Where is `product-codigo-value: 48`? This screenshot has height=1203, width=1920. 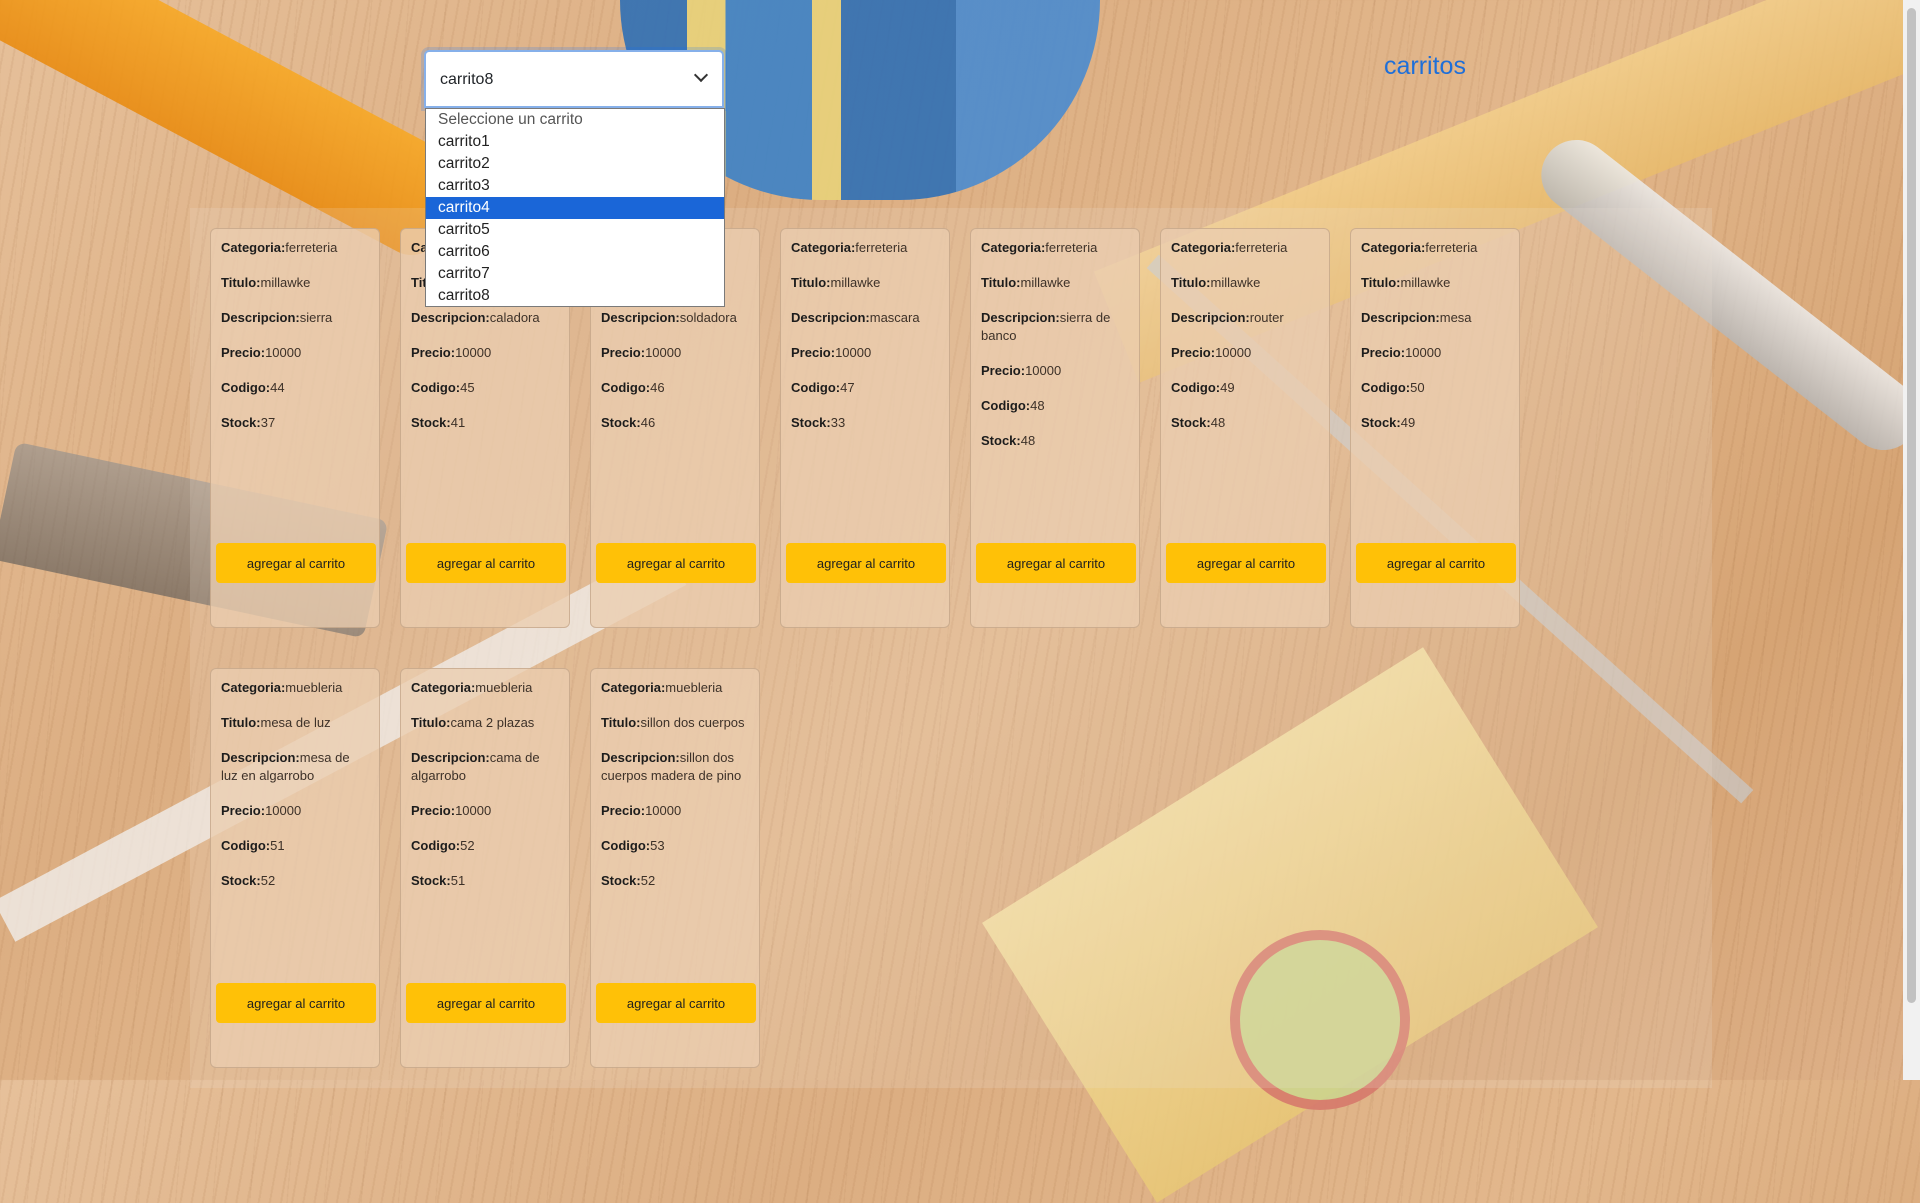
product-codigo-value: 48 is located at coordinates (1037, 405).